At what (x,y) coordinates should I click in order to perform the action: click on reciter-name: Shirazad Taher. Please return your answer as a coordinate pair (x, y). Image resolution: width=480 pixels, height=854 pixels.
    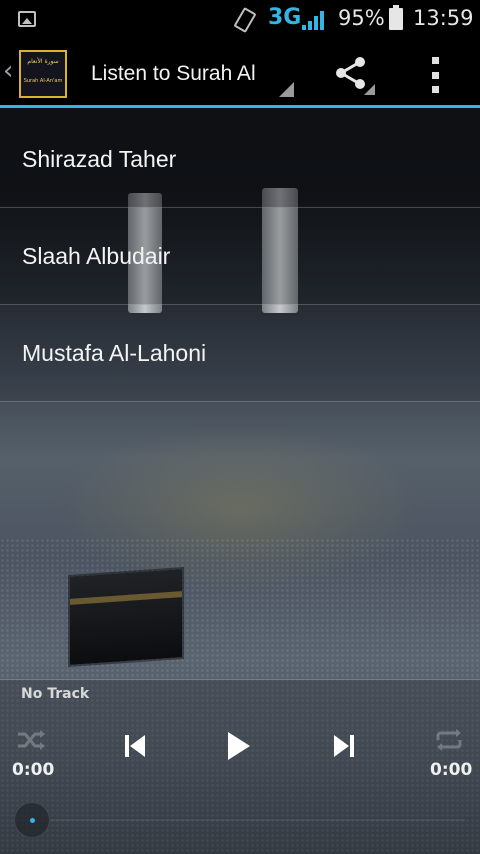
    Looking at the image, I should click on (99, 158).